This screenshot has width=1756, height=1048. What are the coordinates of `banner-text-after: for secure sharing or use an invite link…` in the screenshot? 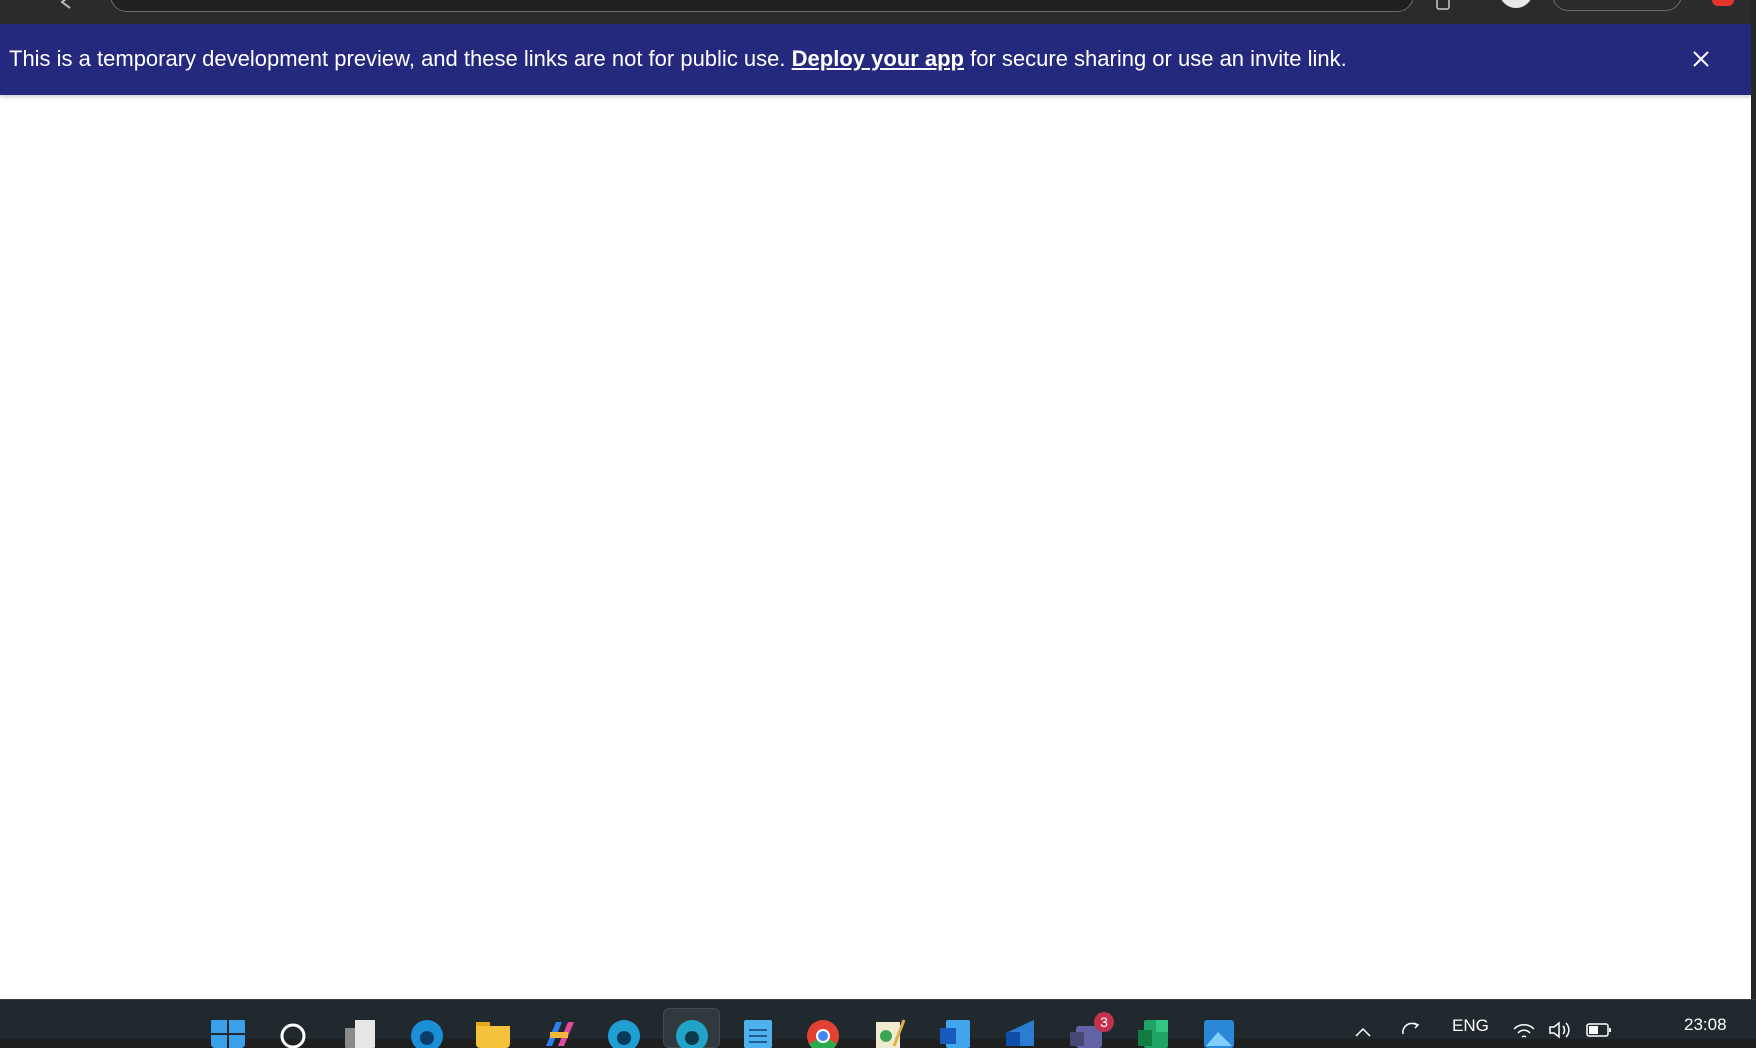 It's located at (1155, 58).